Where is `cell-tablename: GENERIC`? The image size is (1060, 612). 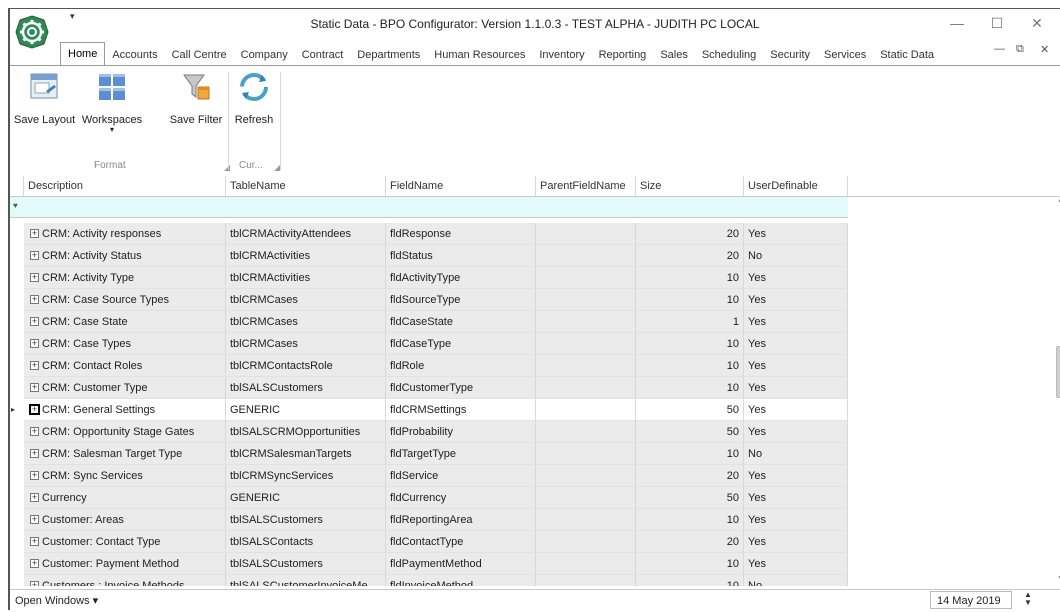 cell-tablename: GENERIC is located at coordinates (306, 410).